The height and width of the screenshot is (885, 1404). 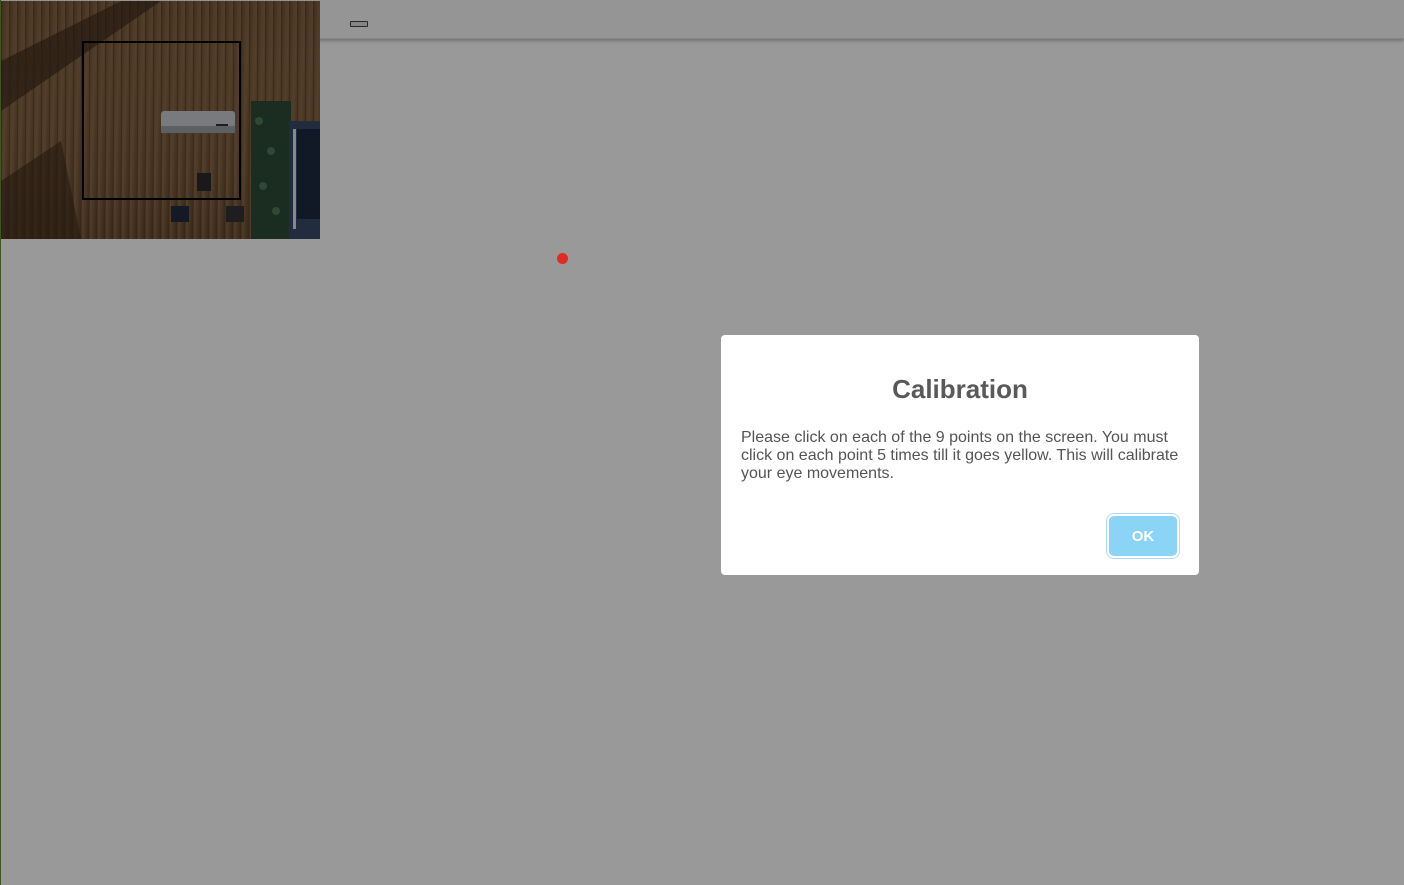 What do you see at coordinates (562, 258) in the screenshot?
I see `calibration-point` at bounding box center [562, 258].